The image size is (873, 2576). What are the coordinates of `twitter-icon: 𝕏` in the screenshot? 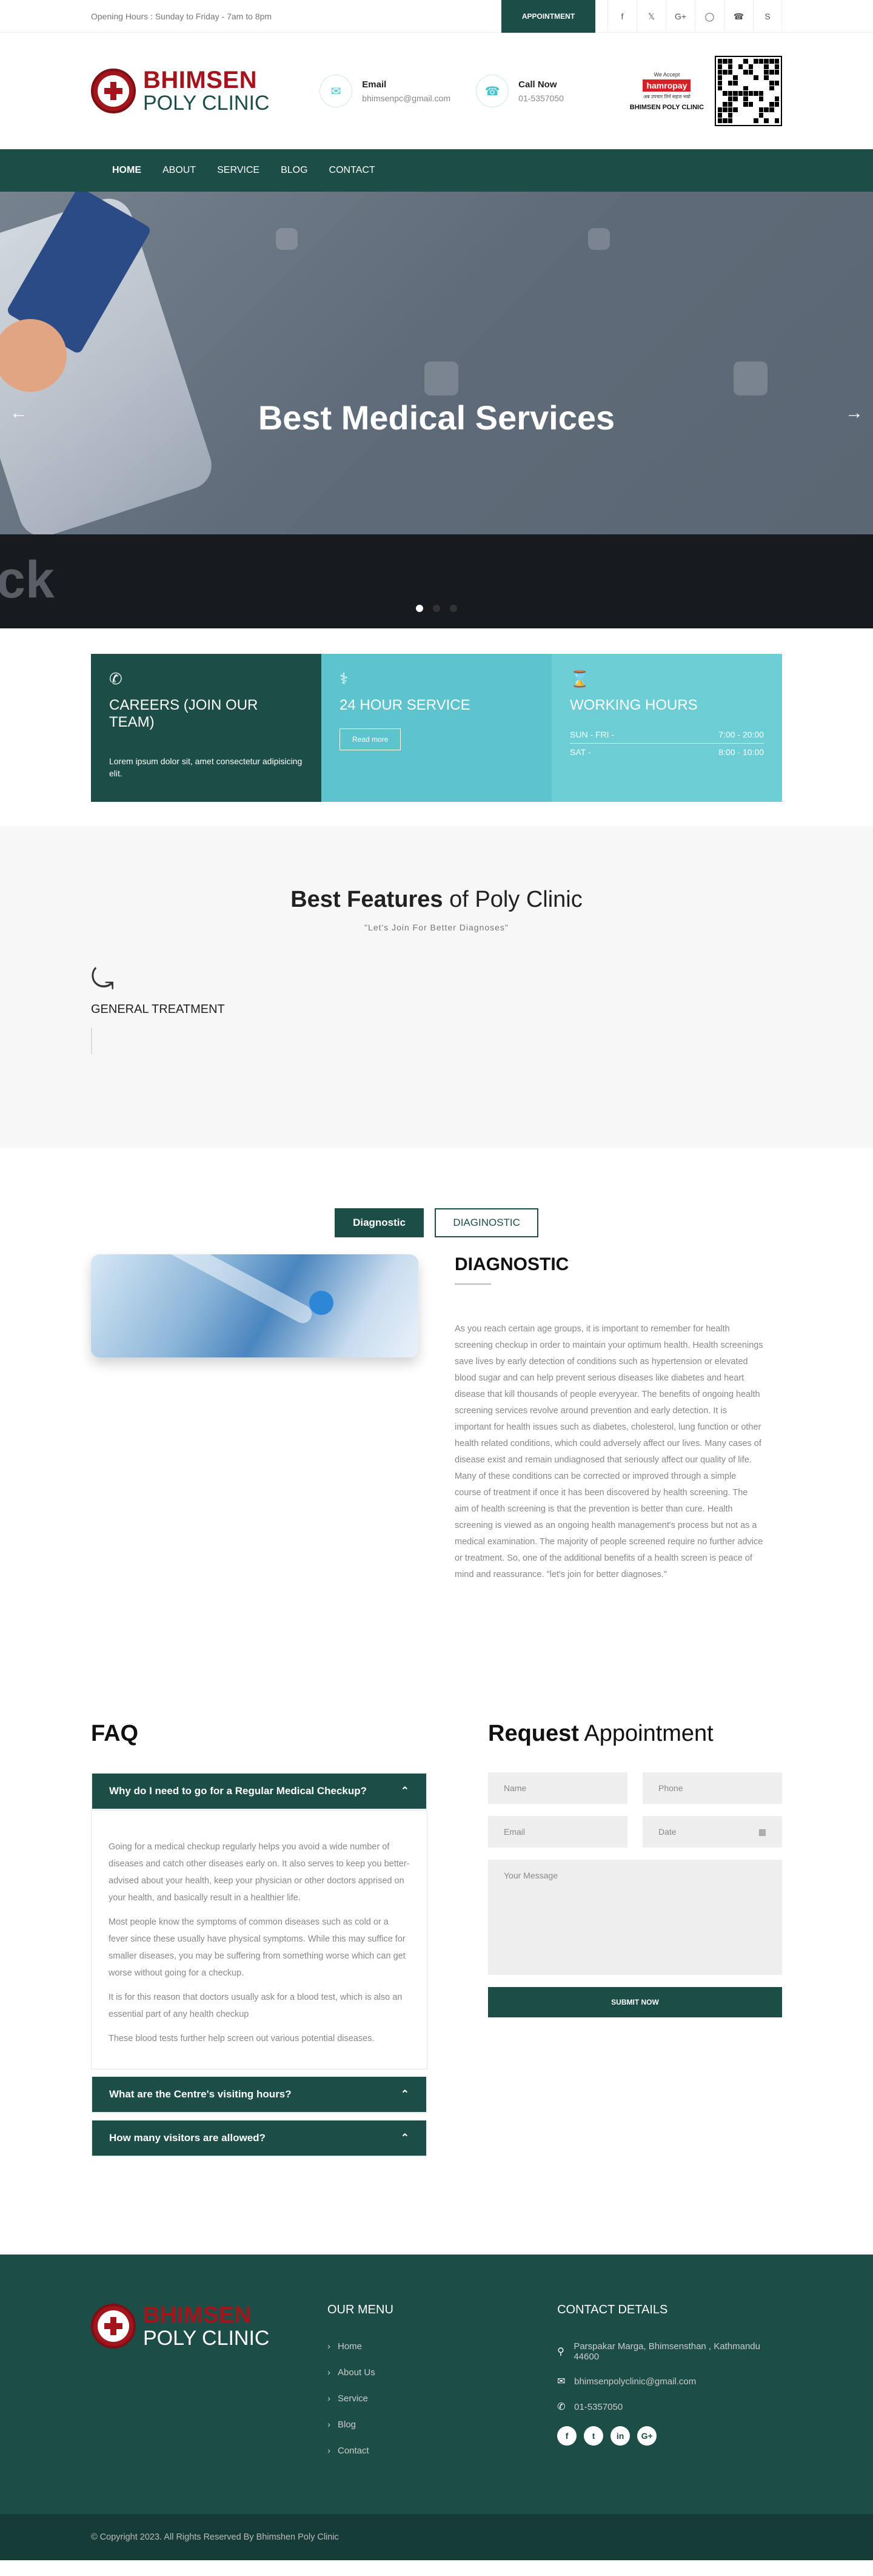 It's located at (651, 16).